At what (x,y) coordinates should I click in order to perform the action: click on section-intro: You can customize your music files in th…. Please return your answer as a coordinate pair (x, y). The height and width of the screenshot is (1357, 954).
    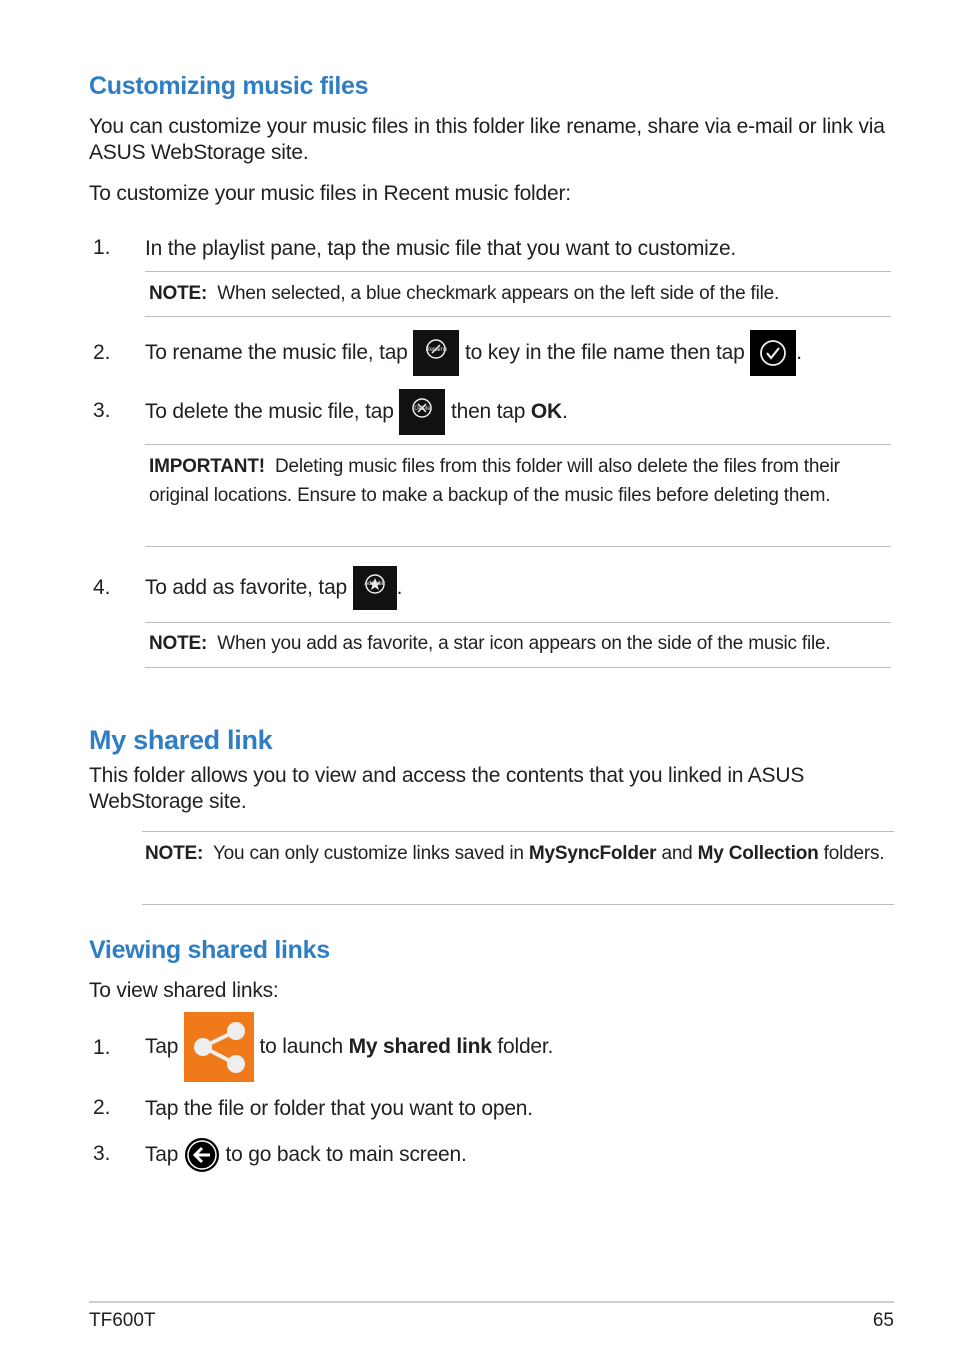
    Looking at the image, I should click on (487, 139).